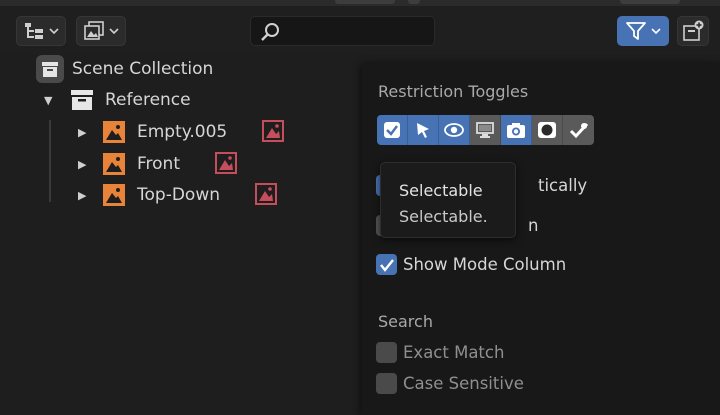  I want to click on tree-indent-line, so click(50, 161).